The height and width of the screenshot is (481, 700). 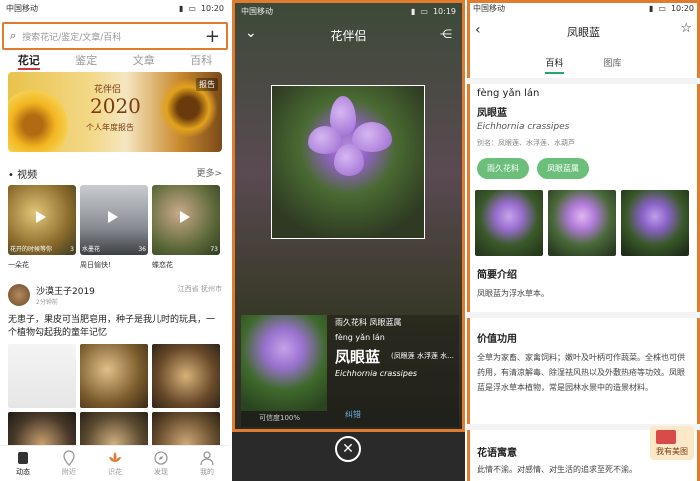 What do you see at coordinates (28, 61) in the screenshot?
I see `tab-notes: 花记` at bounding box center [28, 61].